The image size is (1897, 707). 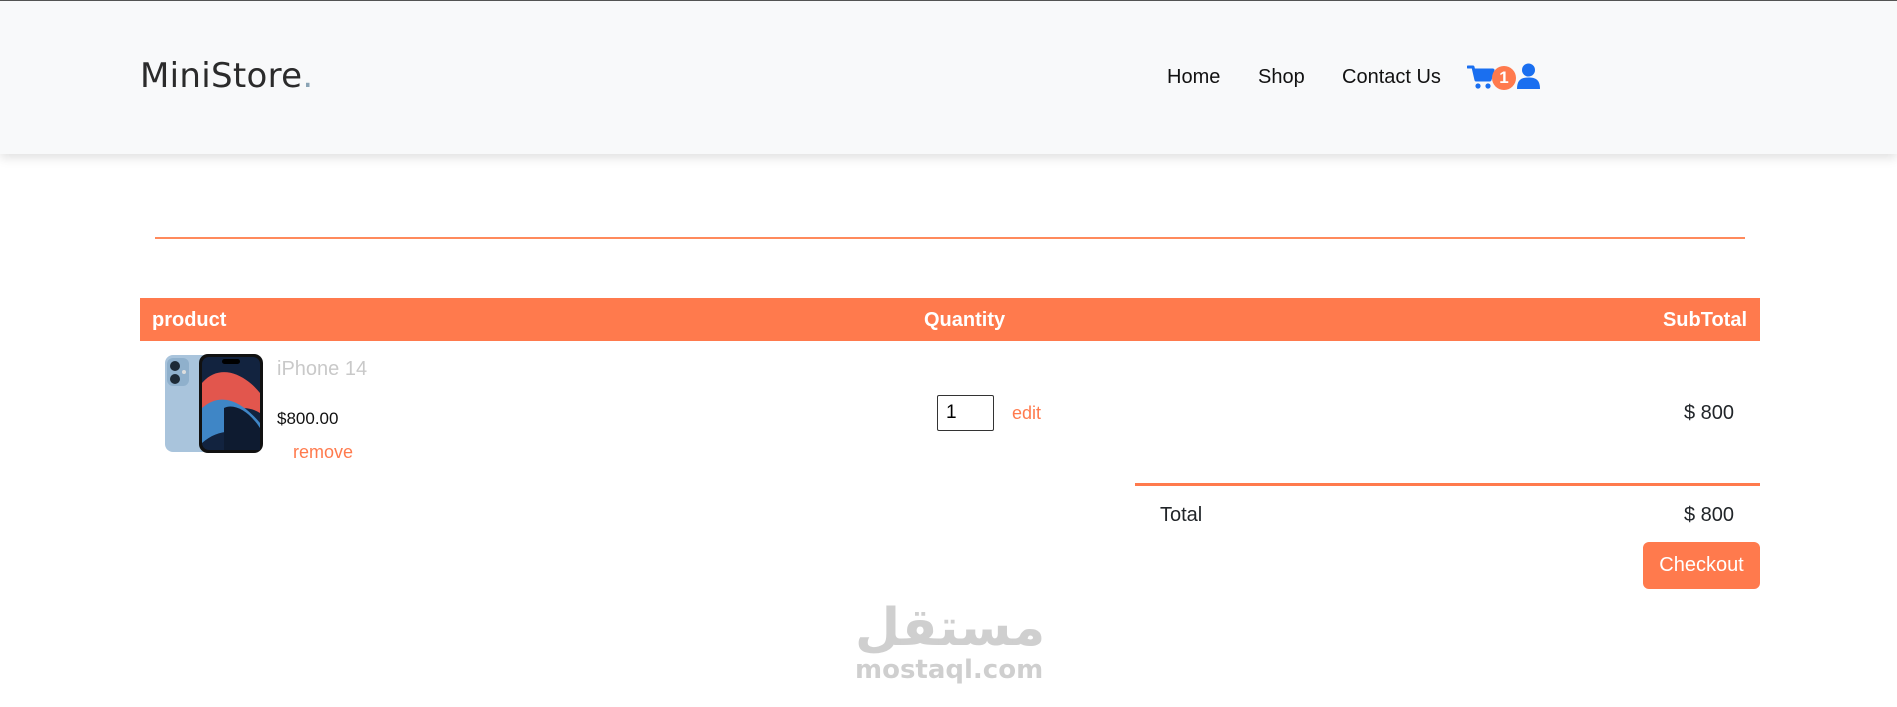 I want to click on nav-home-link: Home, so click(x=1193, y=77).